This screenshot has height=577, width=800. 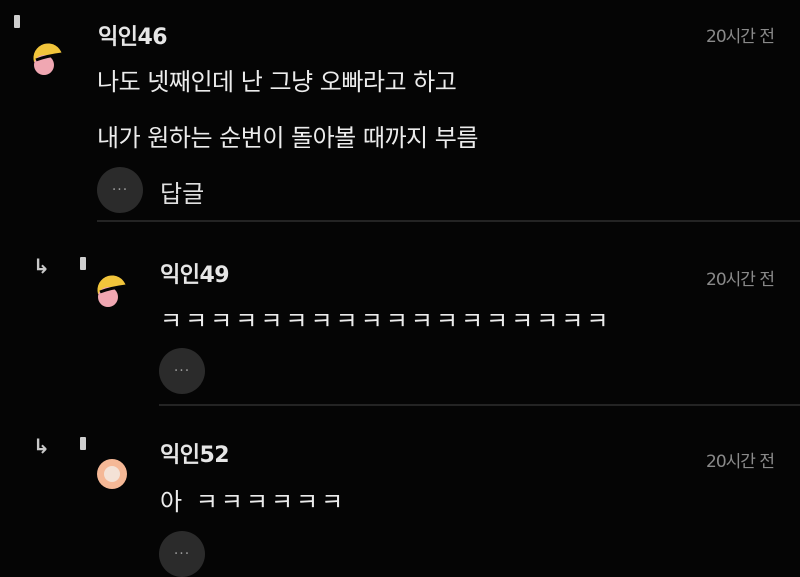 What do you see at coordinates (133, 35) in the screenshot?
I see `comment-author: 익인46` at bounding box center [133, 35].